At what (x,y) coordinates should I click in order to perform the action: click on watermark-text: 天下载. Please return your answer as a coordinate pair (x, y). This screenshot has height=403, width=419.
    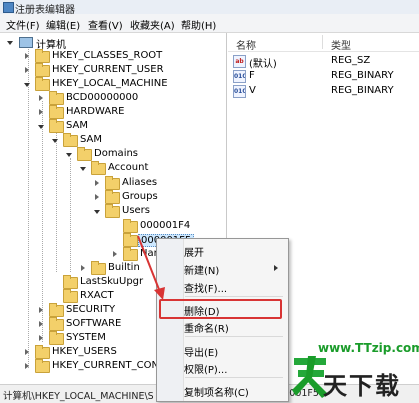
    Looking at the image, I should click on (362, 386).